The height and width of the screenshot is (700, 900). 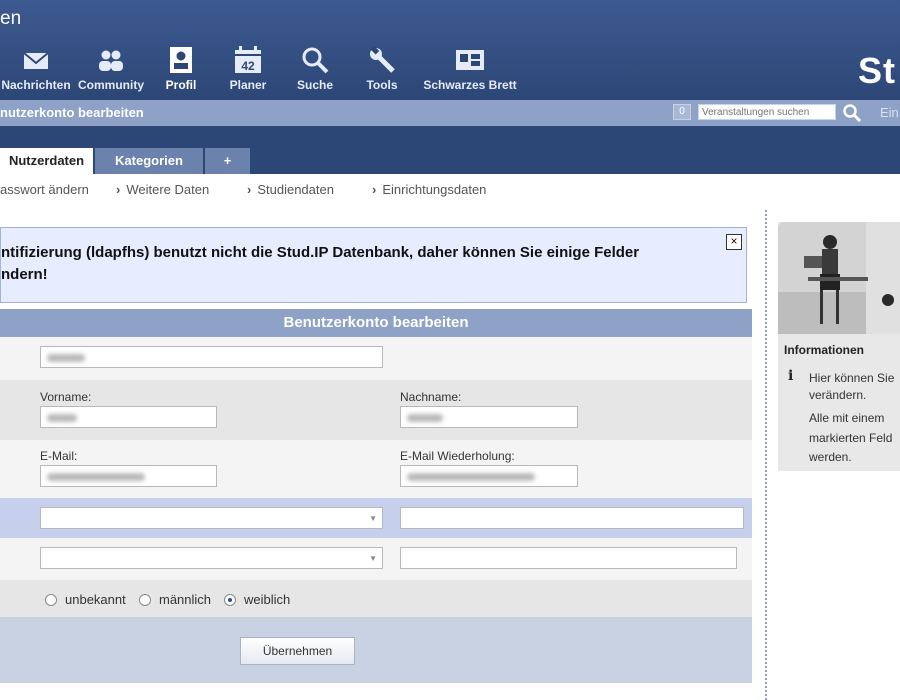 I want to click on students-photo-icon, so click(x=839, y=278).